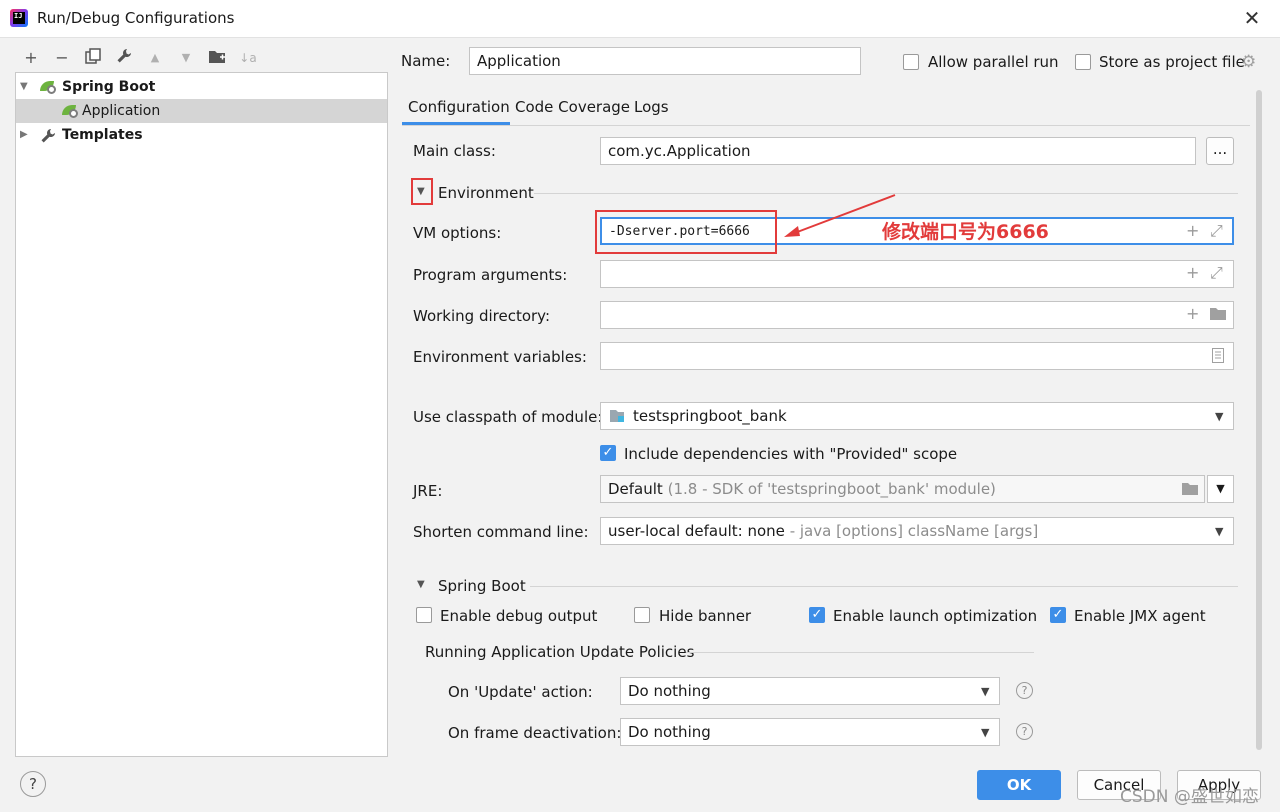 The image size is (1280, 812). Describe the element at coordinates (102, 135) in the screenshot. I see `tree-item-label: Templates` at that location.